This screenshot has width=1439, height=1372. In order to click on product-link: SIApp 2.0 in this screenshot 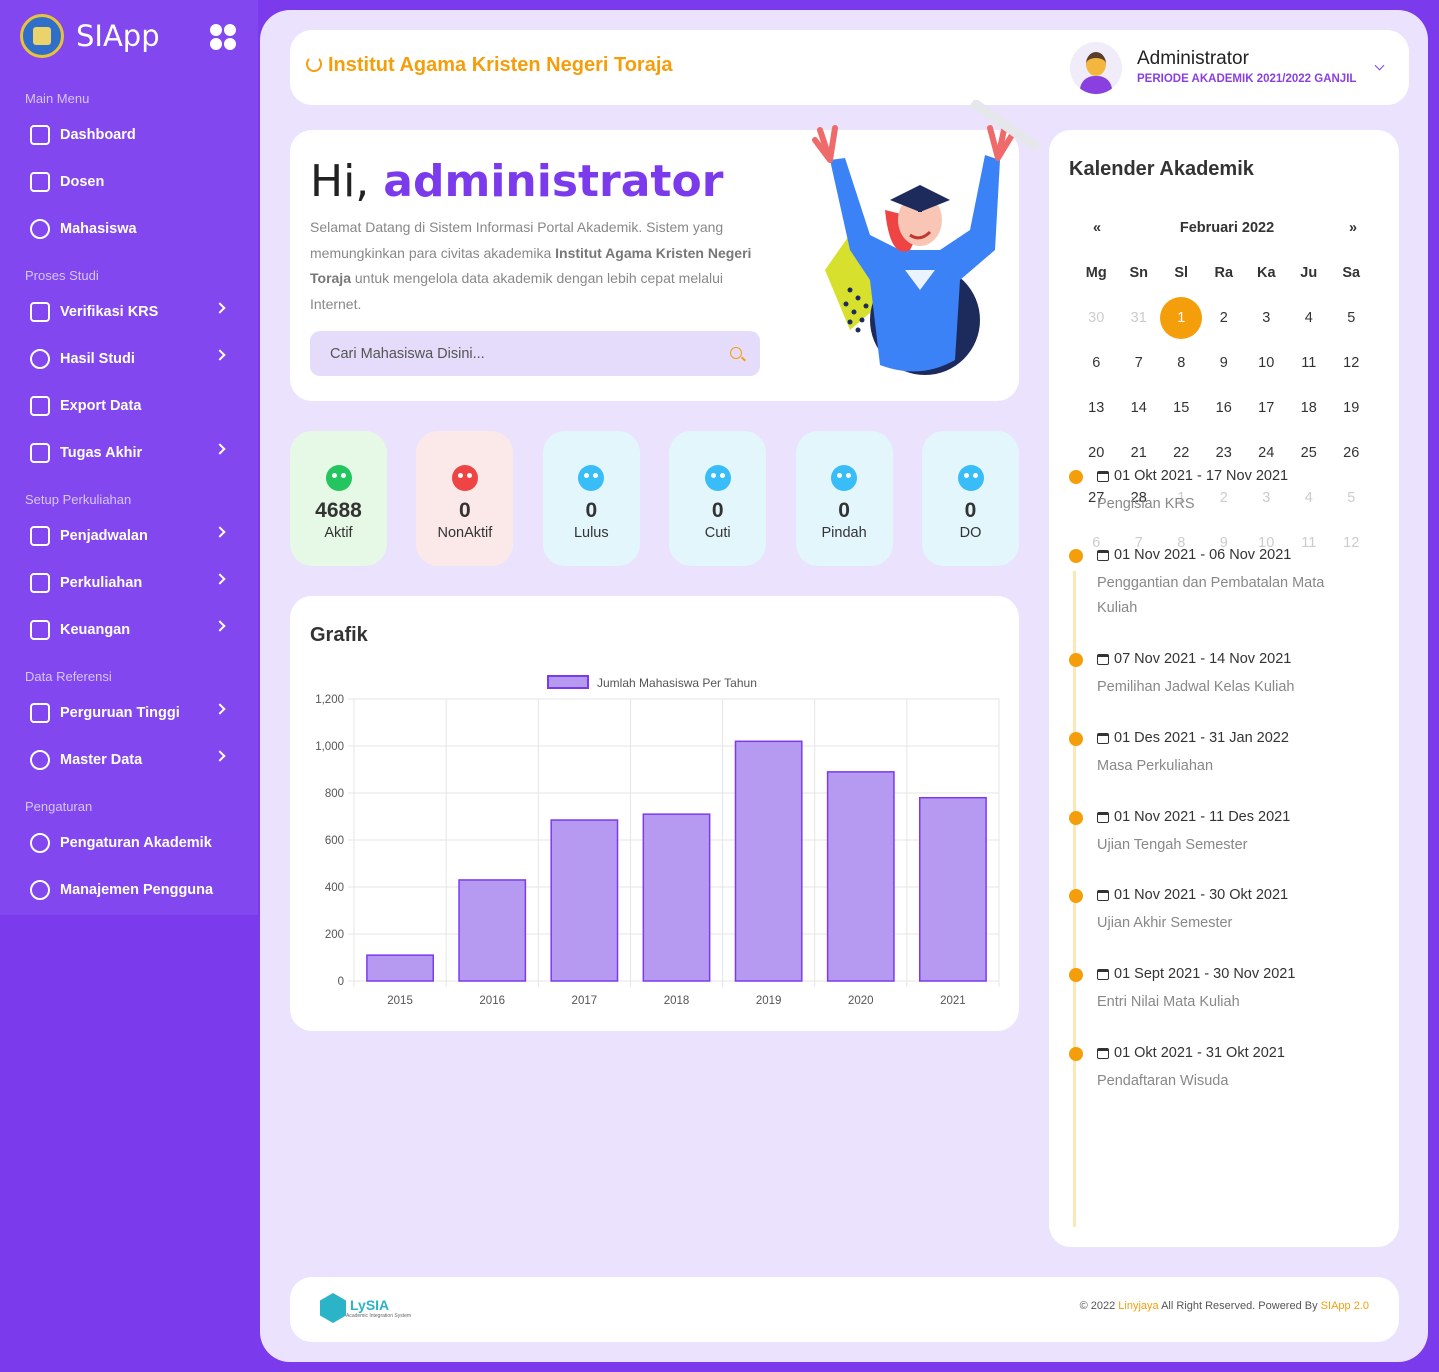, I will do `click(1345, 1306)`.